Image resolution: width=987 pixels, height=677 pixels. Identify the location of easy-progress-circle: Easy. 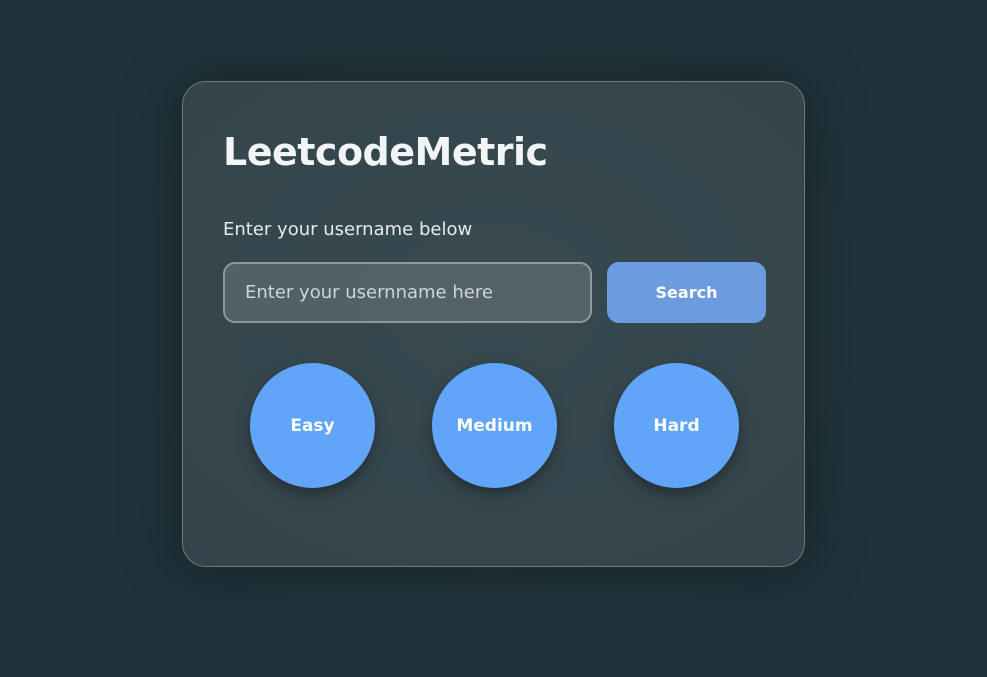
(312, 425).